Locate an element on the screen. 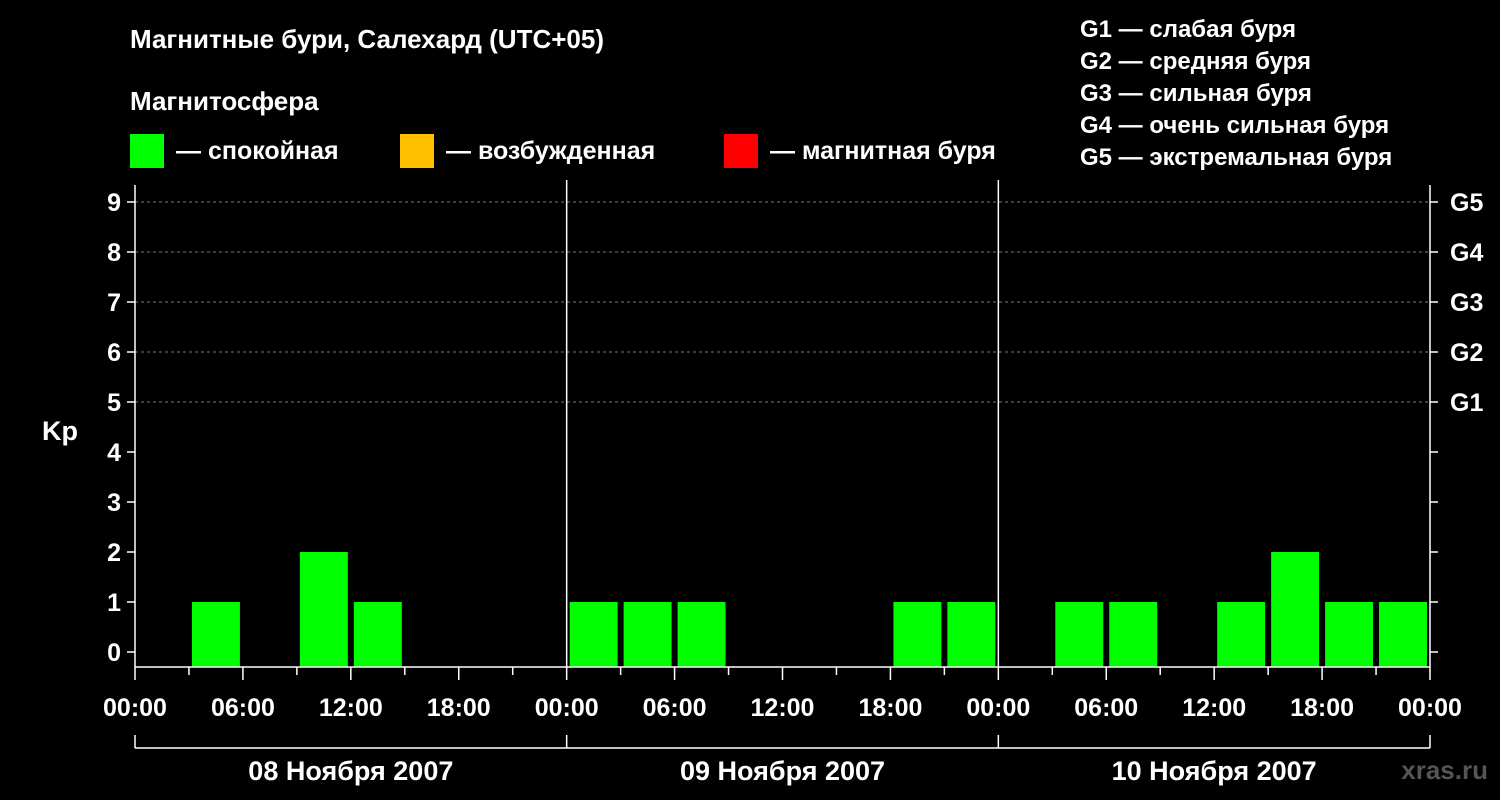  g-level-label: G4 is located at coordinates (1466, 253).